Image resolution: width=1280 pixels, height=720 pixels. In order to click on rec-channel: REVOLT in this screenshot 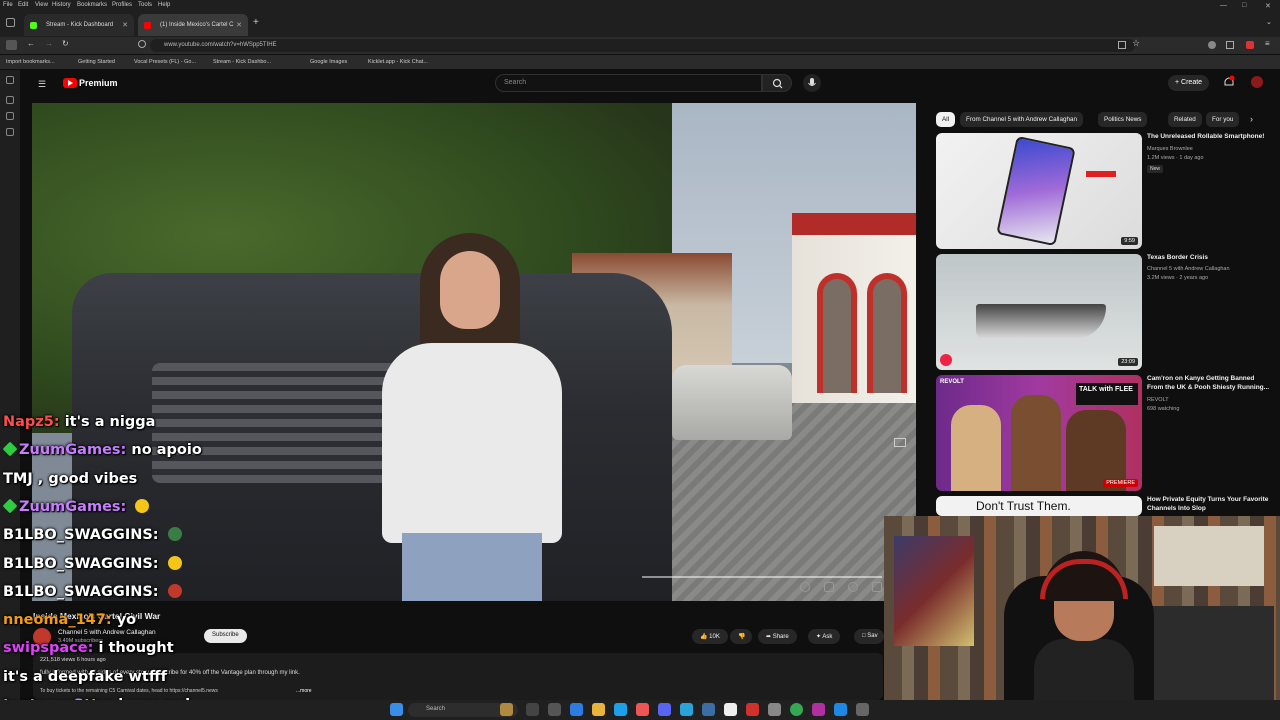, I will do `click(1209, 400)`.